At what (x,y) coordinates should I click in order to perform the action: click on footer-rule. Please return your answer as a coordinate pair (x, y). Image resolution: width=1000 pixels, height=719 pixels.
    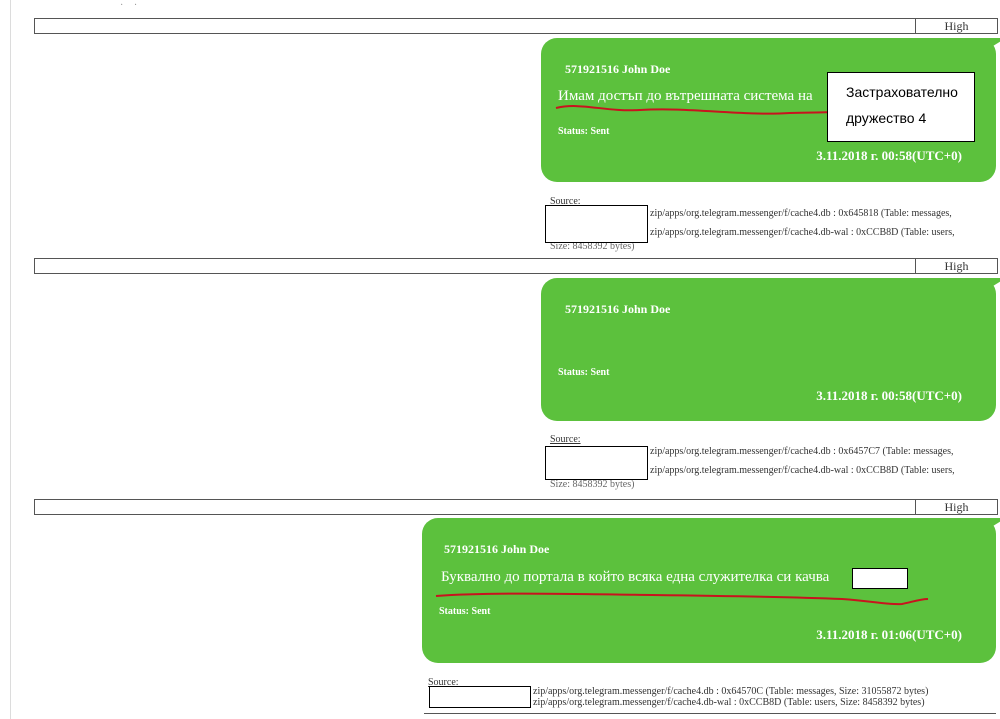
    Looking at the image, I should click on (710, 713).